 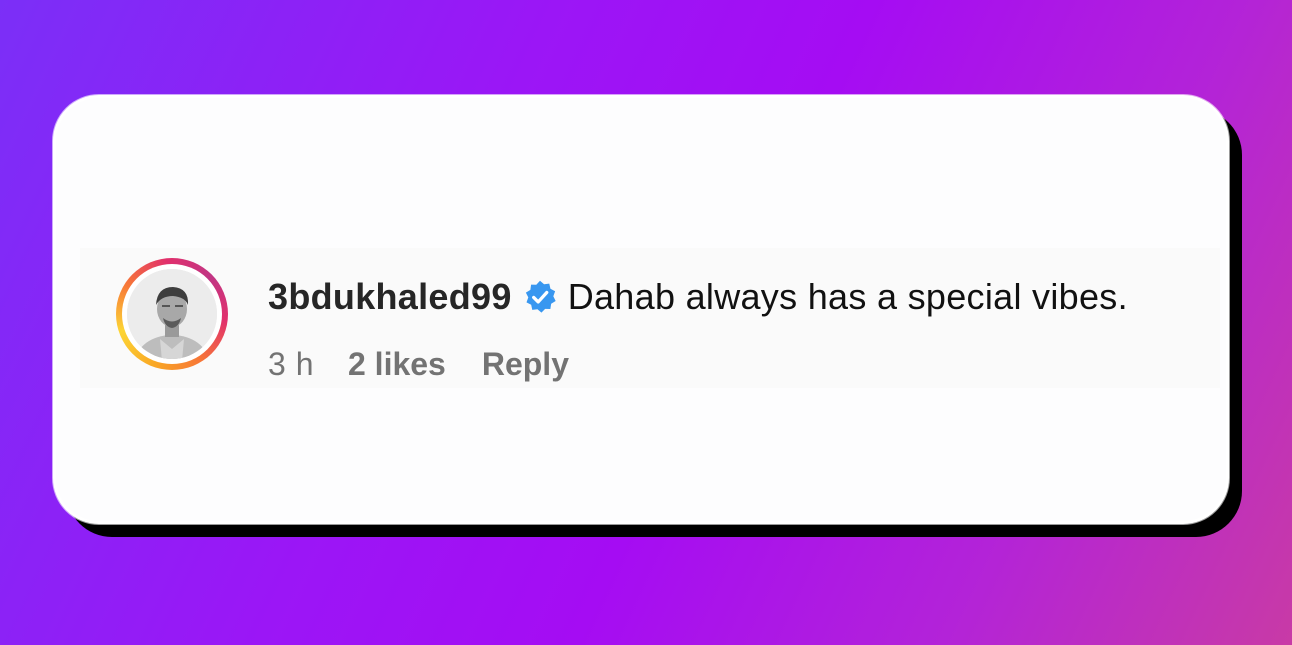 I want to click on avatar, so click(x=172, y=314).